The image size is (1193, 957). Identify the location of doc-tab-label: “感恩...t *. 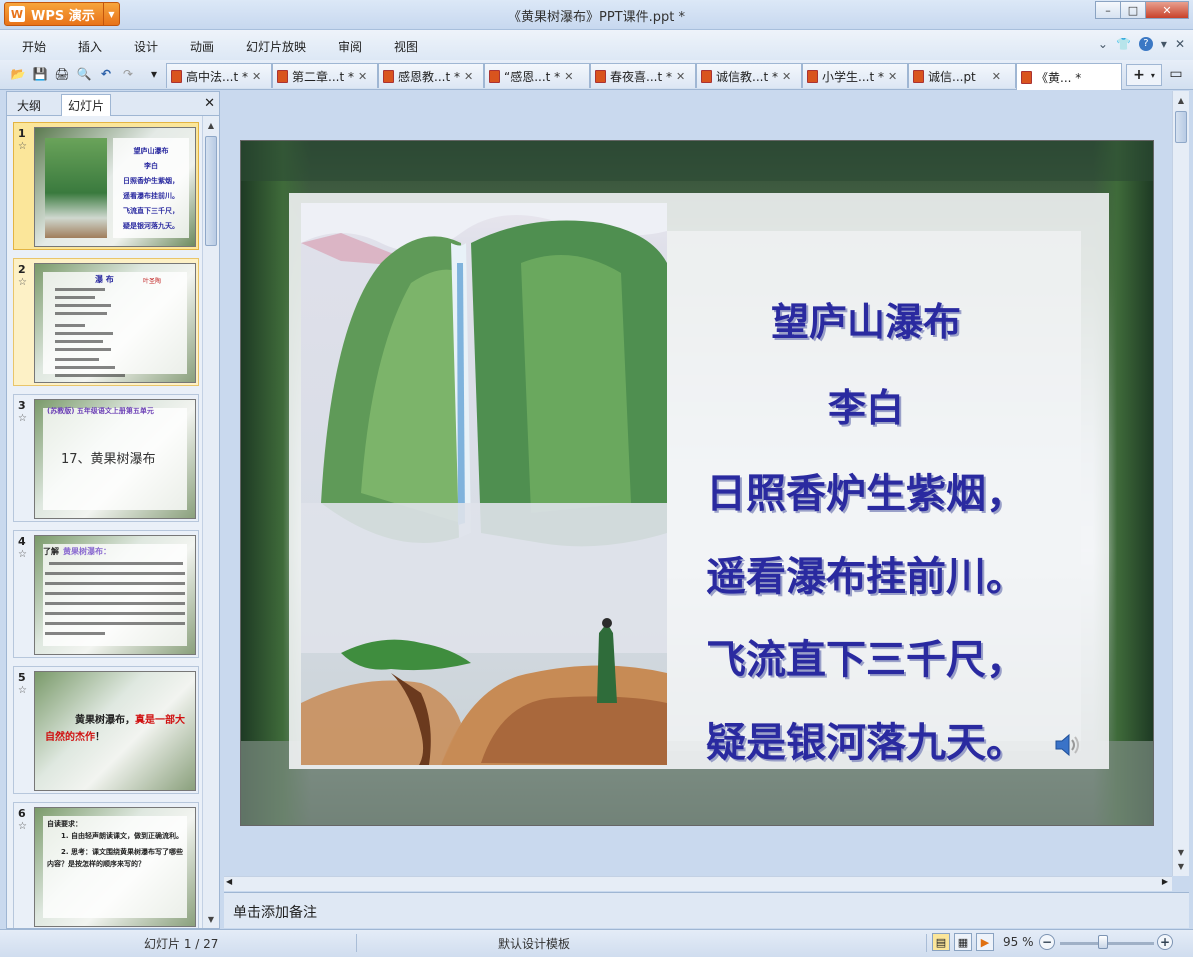
(532, 76).